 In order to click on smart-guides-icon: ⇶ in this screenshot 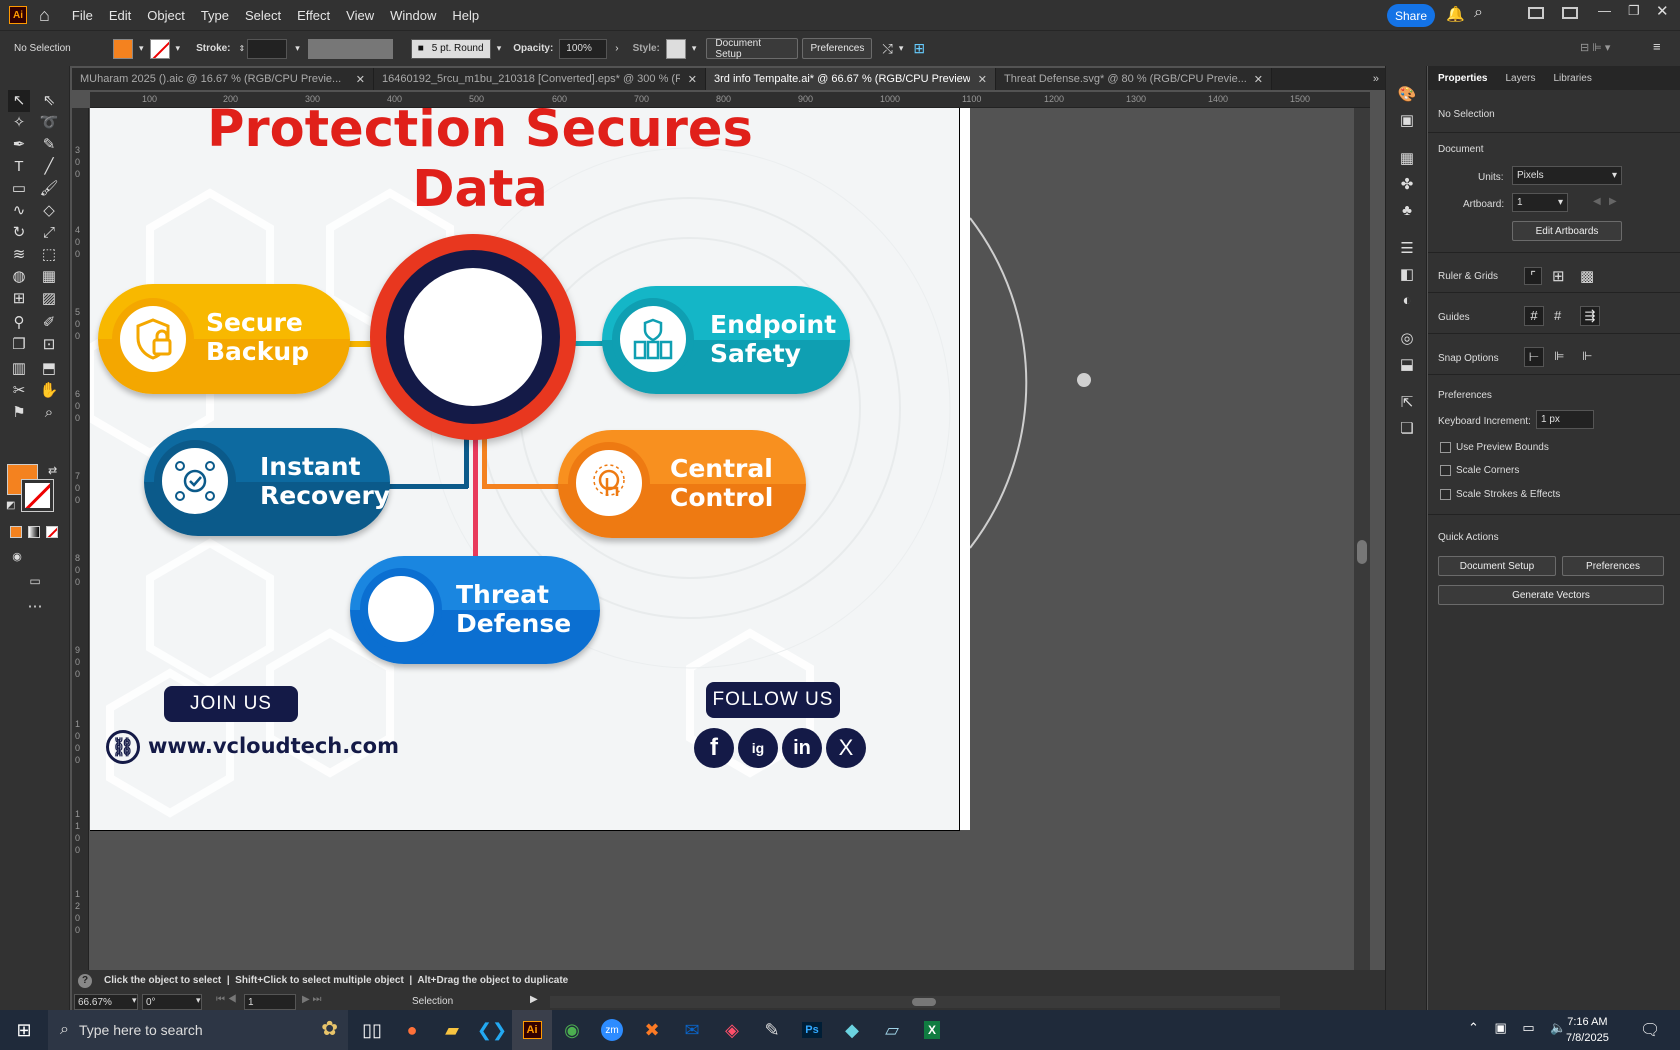, I will do `click(1590, 316)`.